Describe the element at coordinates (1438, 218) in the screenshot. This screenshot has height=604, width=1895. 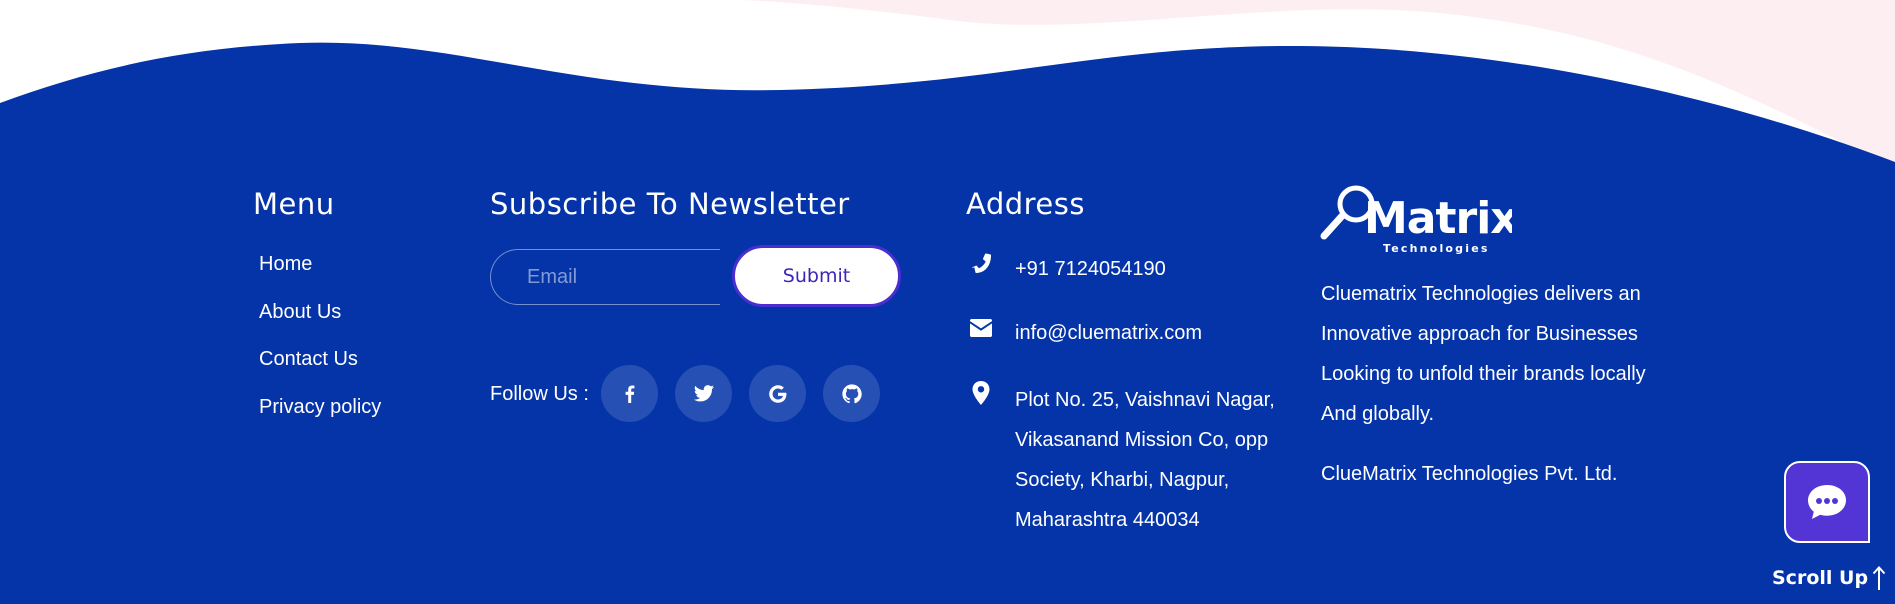
I see `svg-text: Matrix` at that location.